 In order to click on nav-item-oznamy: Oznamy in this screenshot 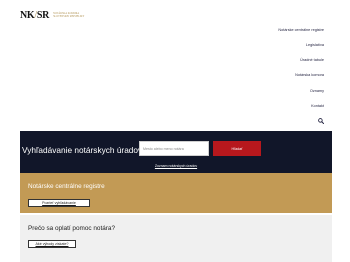, I will do `click(317, 91)`.